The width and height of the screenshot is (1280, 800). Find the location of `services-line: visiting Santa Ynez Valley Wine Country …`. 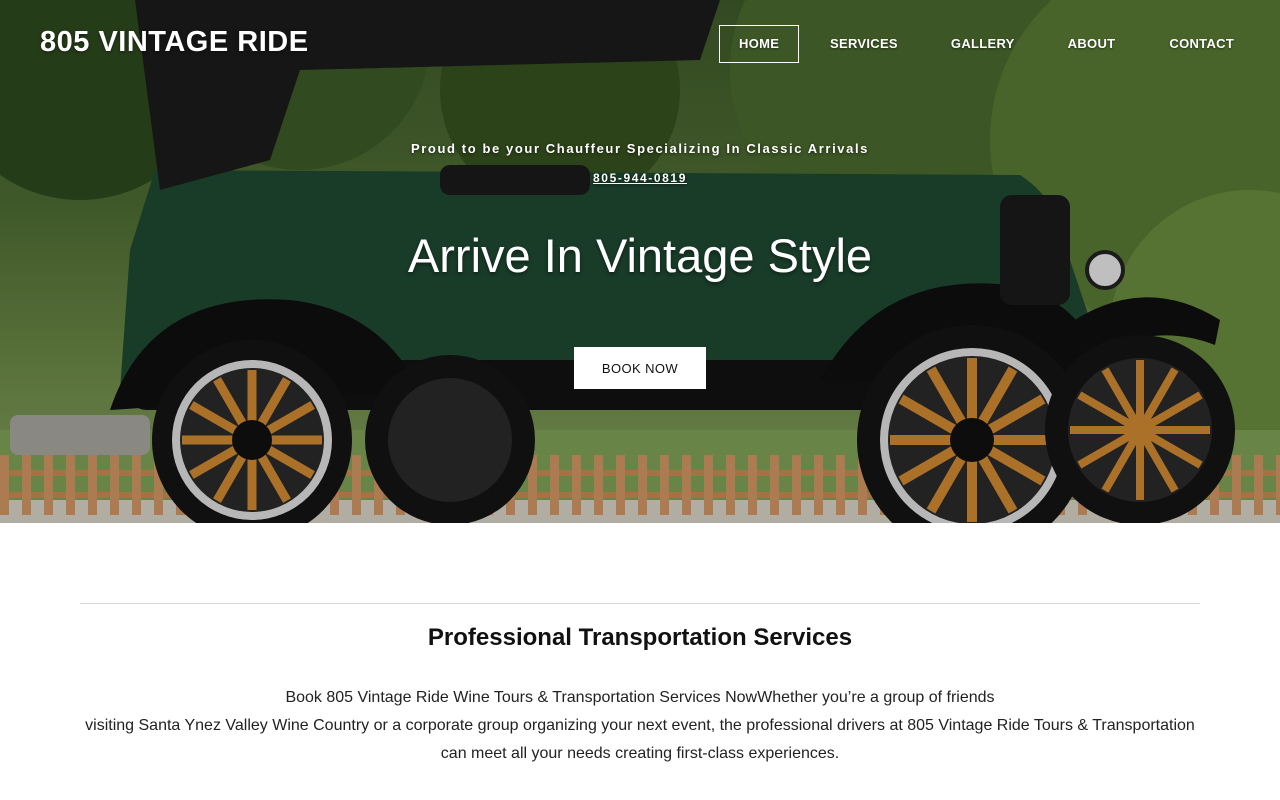

services-line: visiting Santa Ynez Valley Wine Country … is located at coordinates (640, 725).